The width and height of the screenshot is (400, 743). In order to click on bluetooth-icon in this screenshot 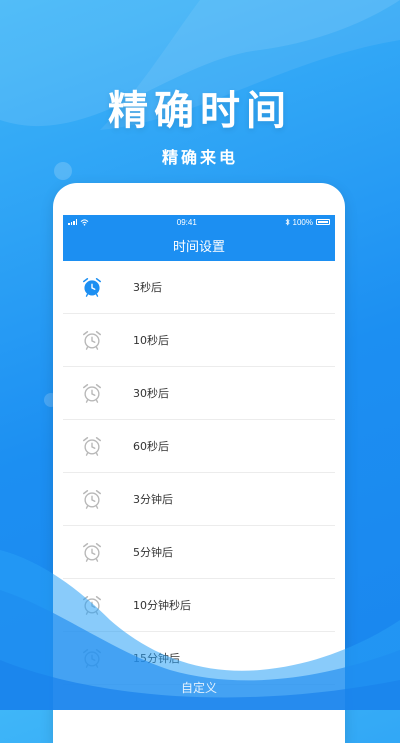, I will do `click(287, 222)`.